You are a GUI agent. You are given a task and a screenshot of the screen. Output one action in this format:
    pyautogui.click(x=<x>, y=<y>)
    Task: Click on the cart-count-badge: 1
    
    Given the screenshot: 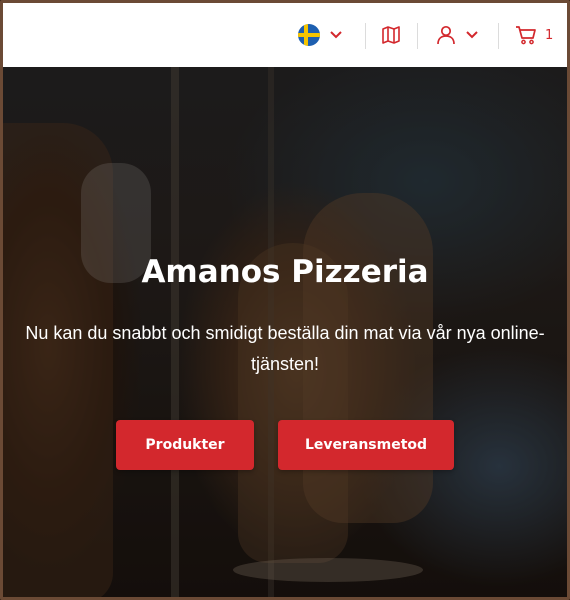 What is the action you would take?
    pyautogui.click(x=549, y=35)
    